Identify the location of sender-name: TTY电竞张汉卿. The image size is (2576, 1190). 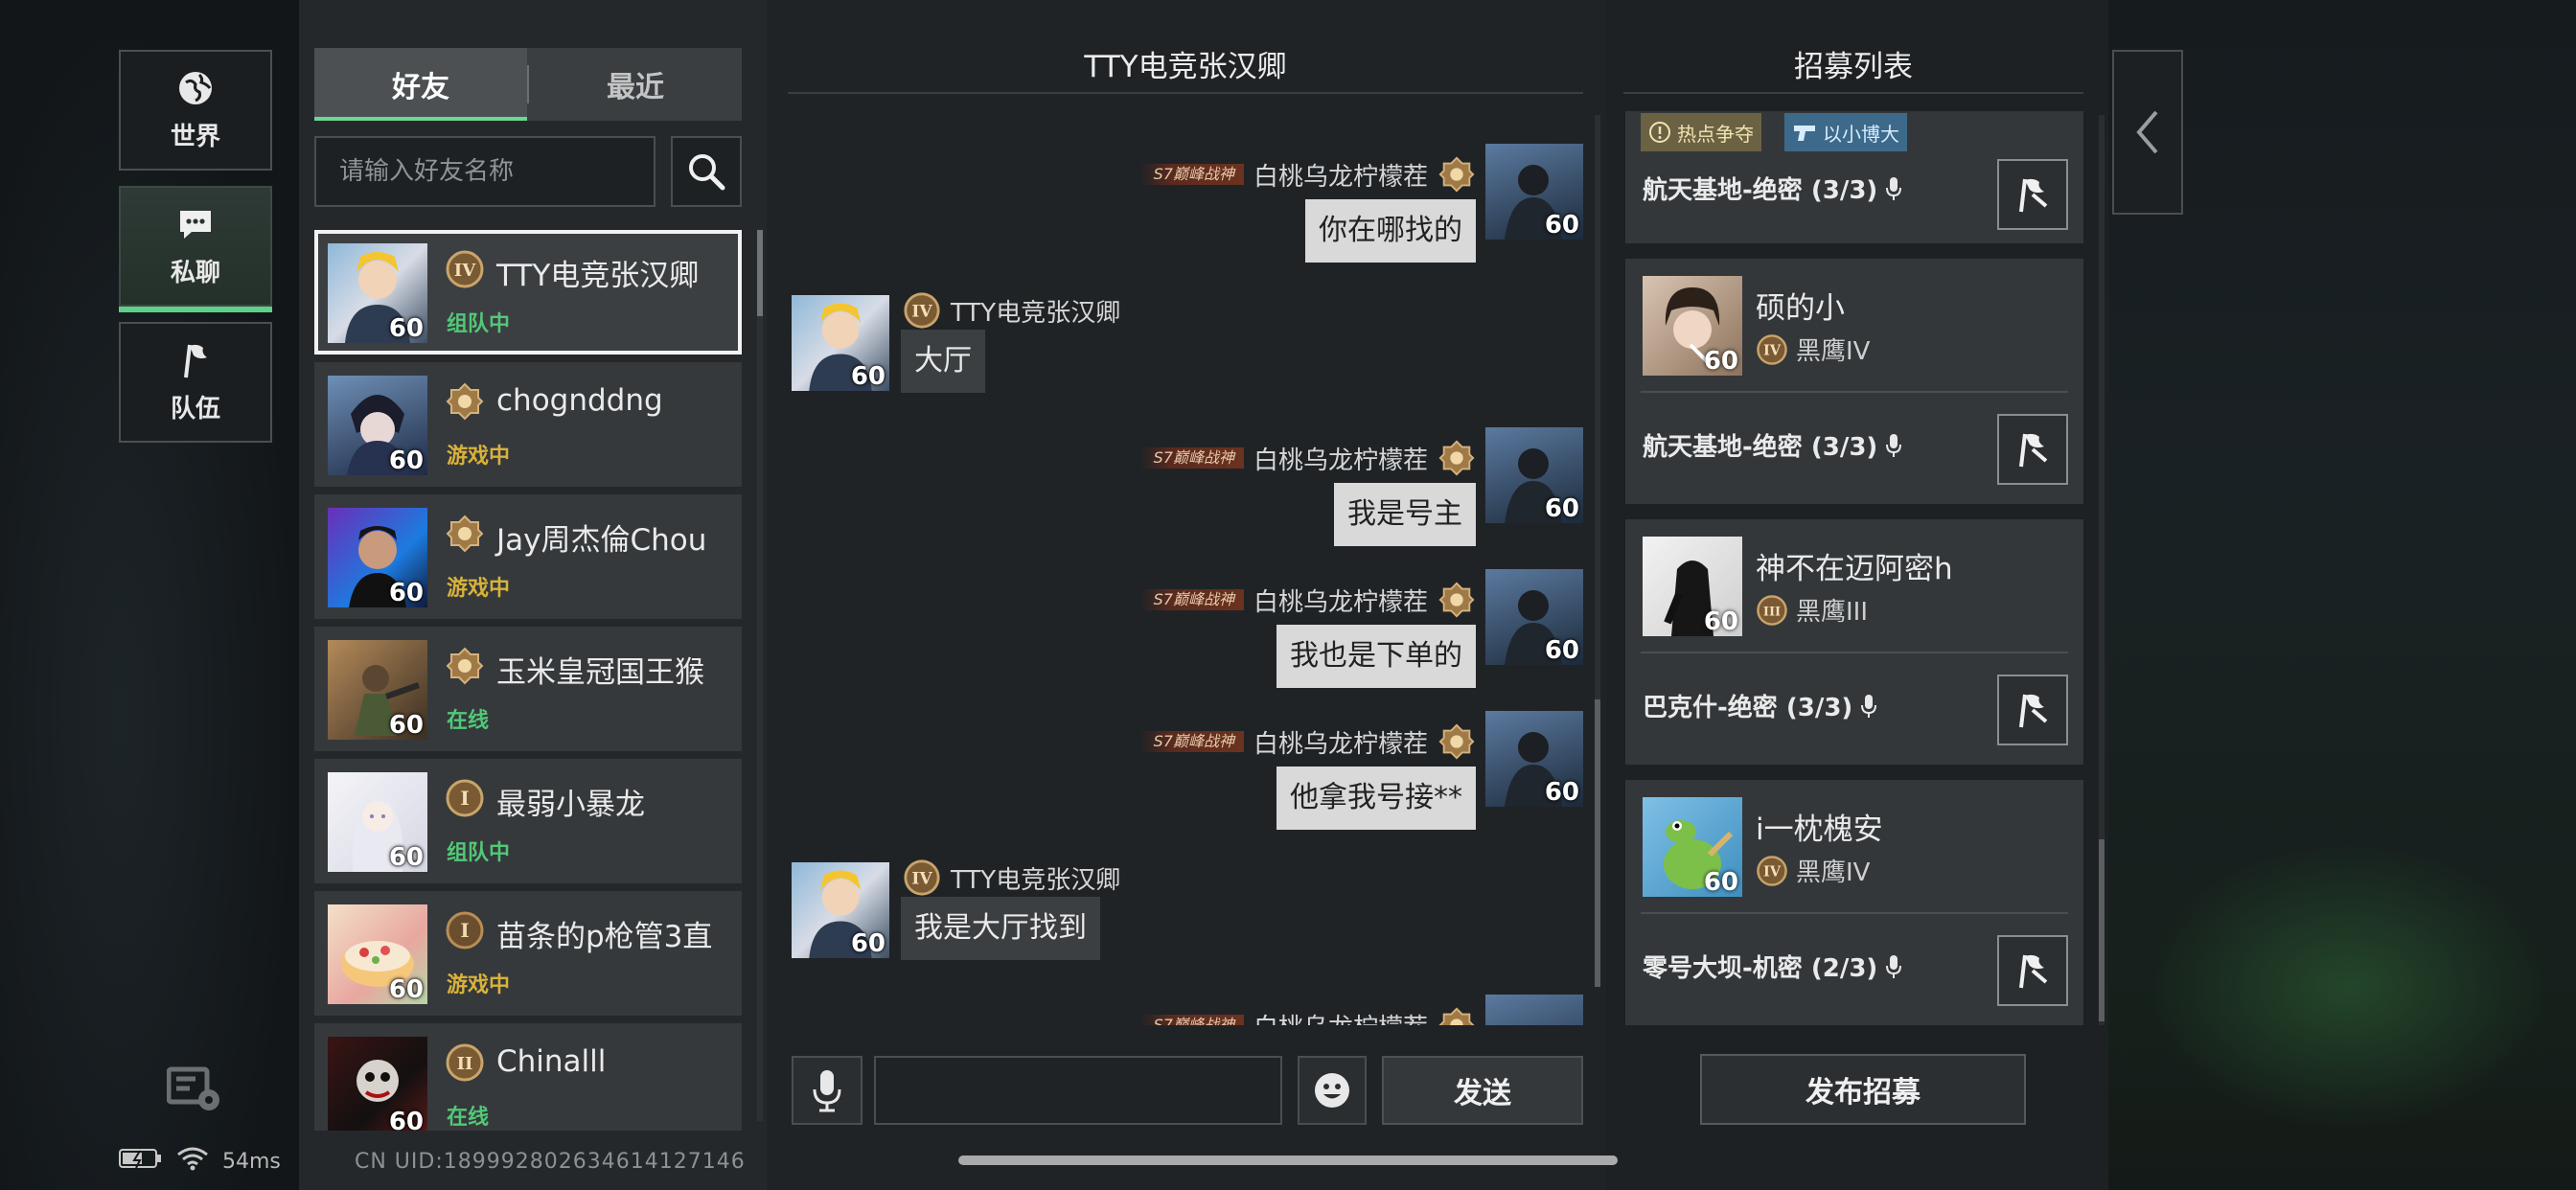
(1036, 880).